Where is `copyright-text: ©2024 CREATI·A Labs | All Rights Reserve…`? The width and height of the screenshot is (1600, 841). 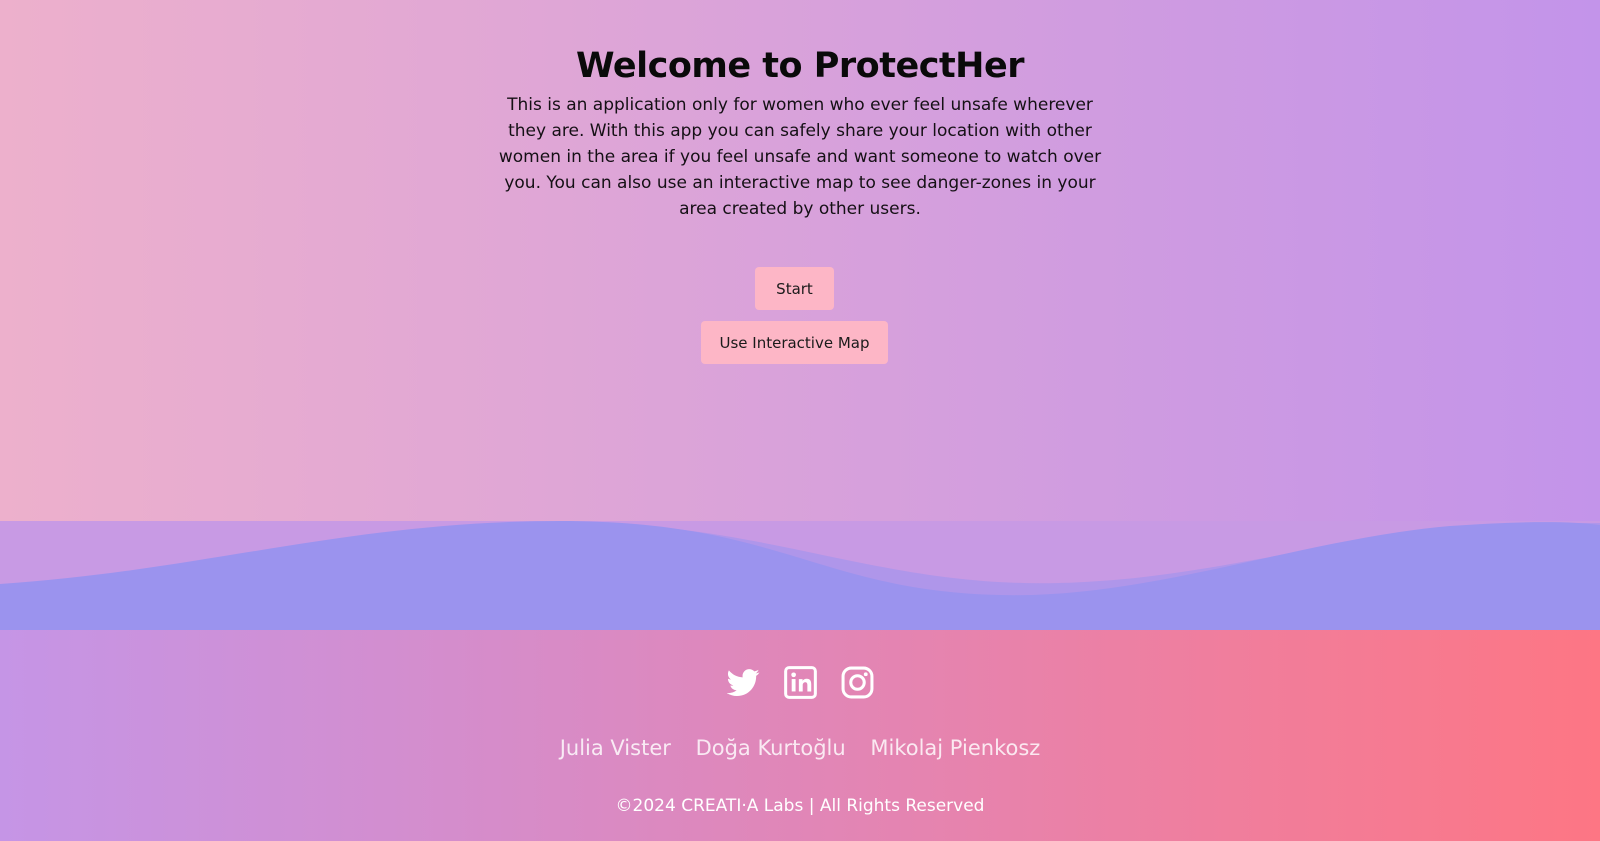
copyright-text: ©2024 CREATI·A Labs | All Rights Reserve… is located at coordinates (800, 806).